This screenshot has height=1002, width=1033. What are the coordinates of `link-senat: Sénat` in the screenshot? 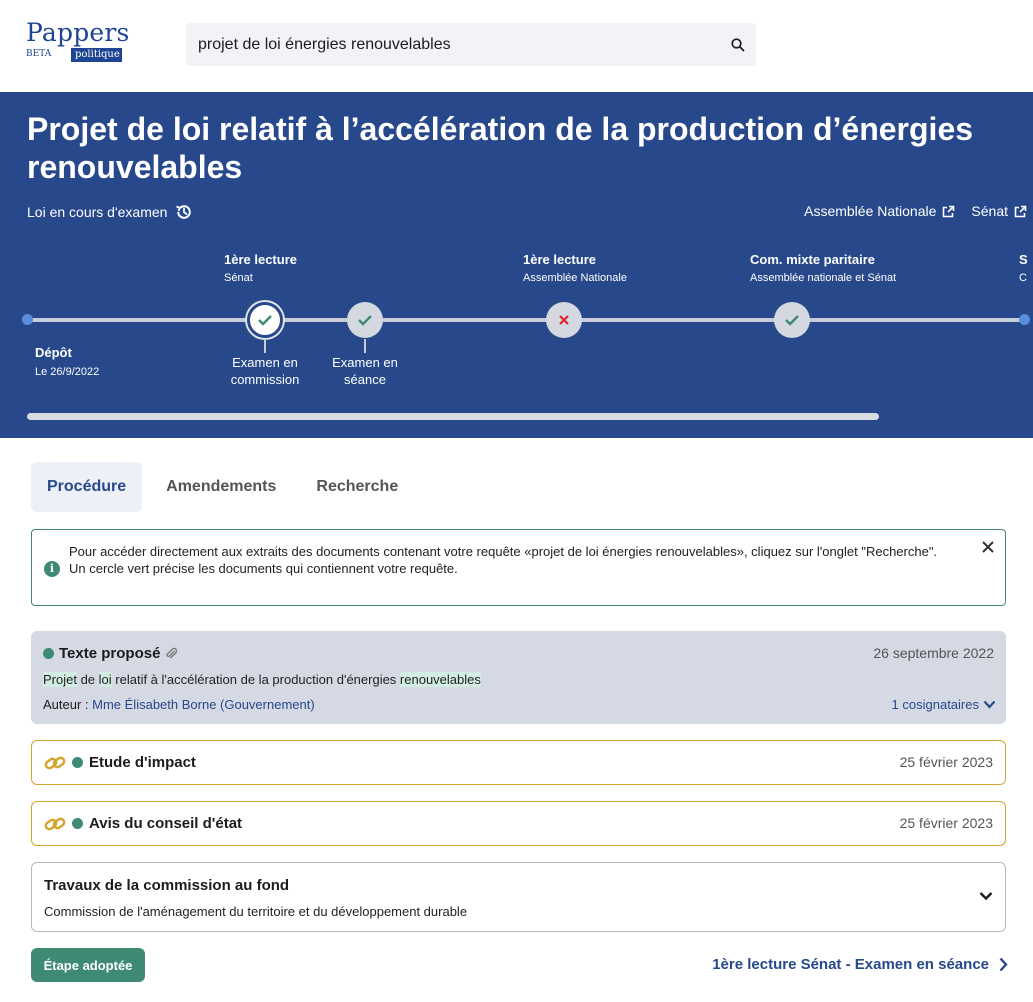 It's located at (999, 211).